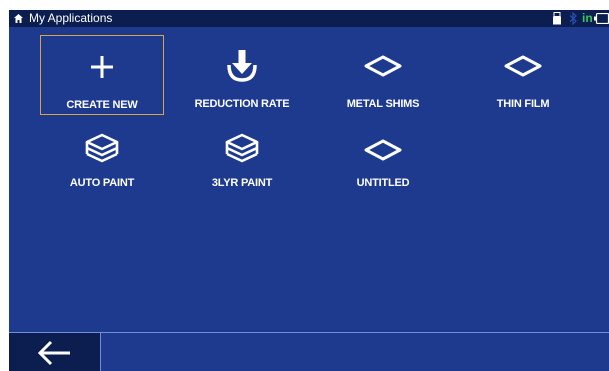 This screenshot has width=609, height=371. What do you see at coordinates (242, 104) in the screenshot?
I see `tile-label: REDUCTION RATE` at bounding box center [242, 104].